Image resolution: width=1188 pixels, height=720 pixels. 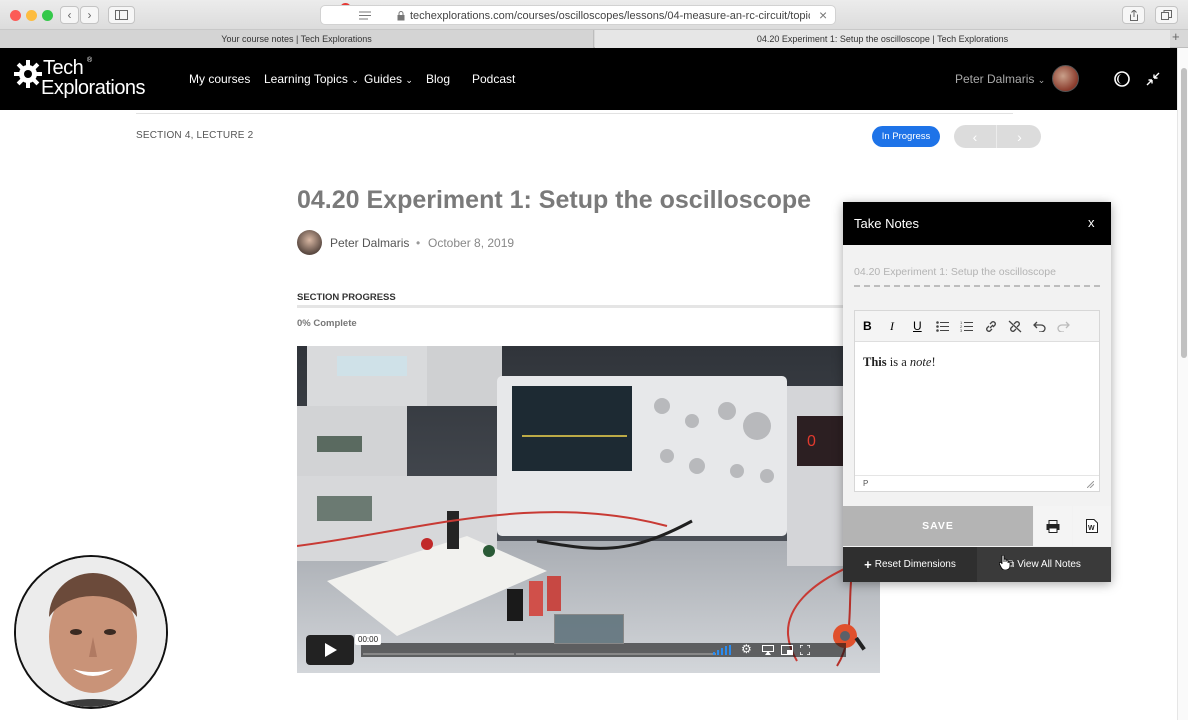 I want to click on note-editor: B I U 123 This is a note! P, so click(x=977, y=401).